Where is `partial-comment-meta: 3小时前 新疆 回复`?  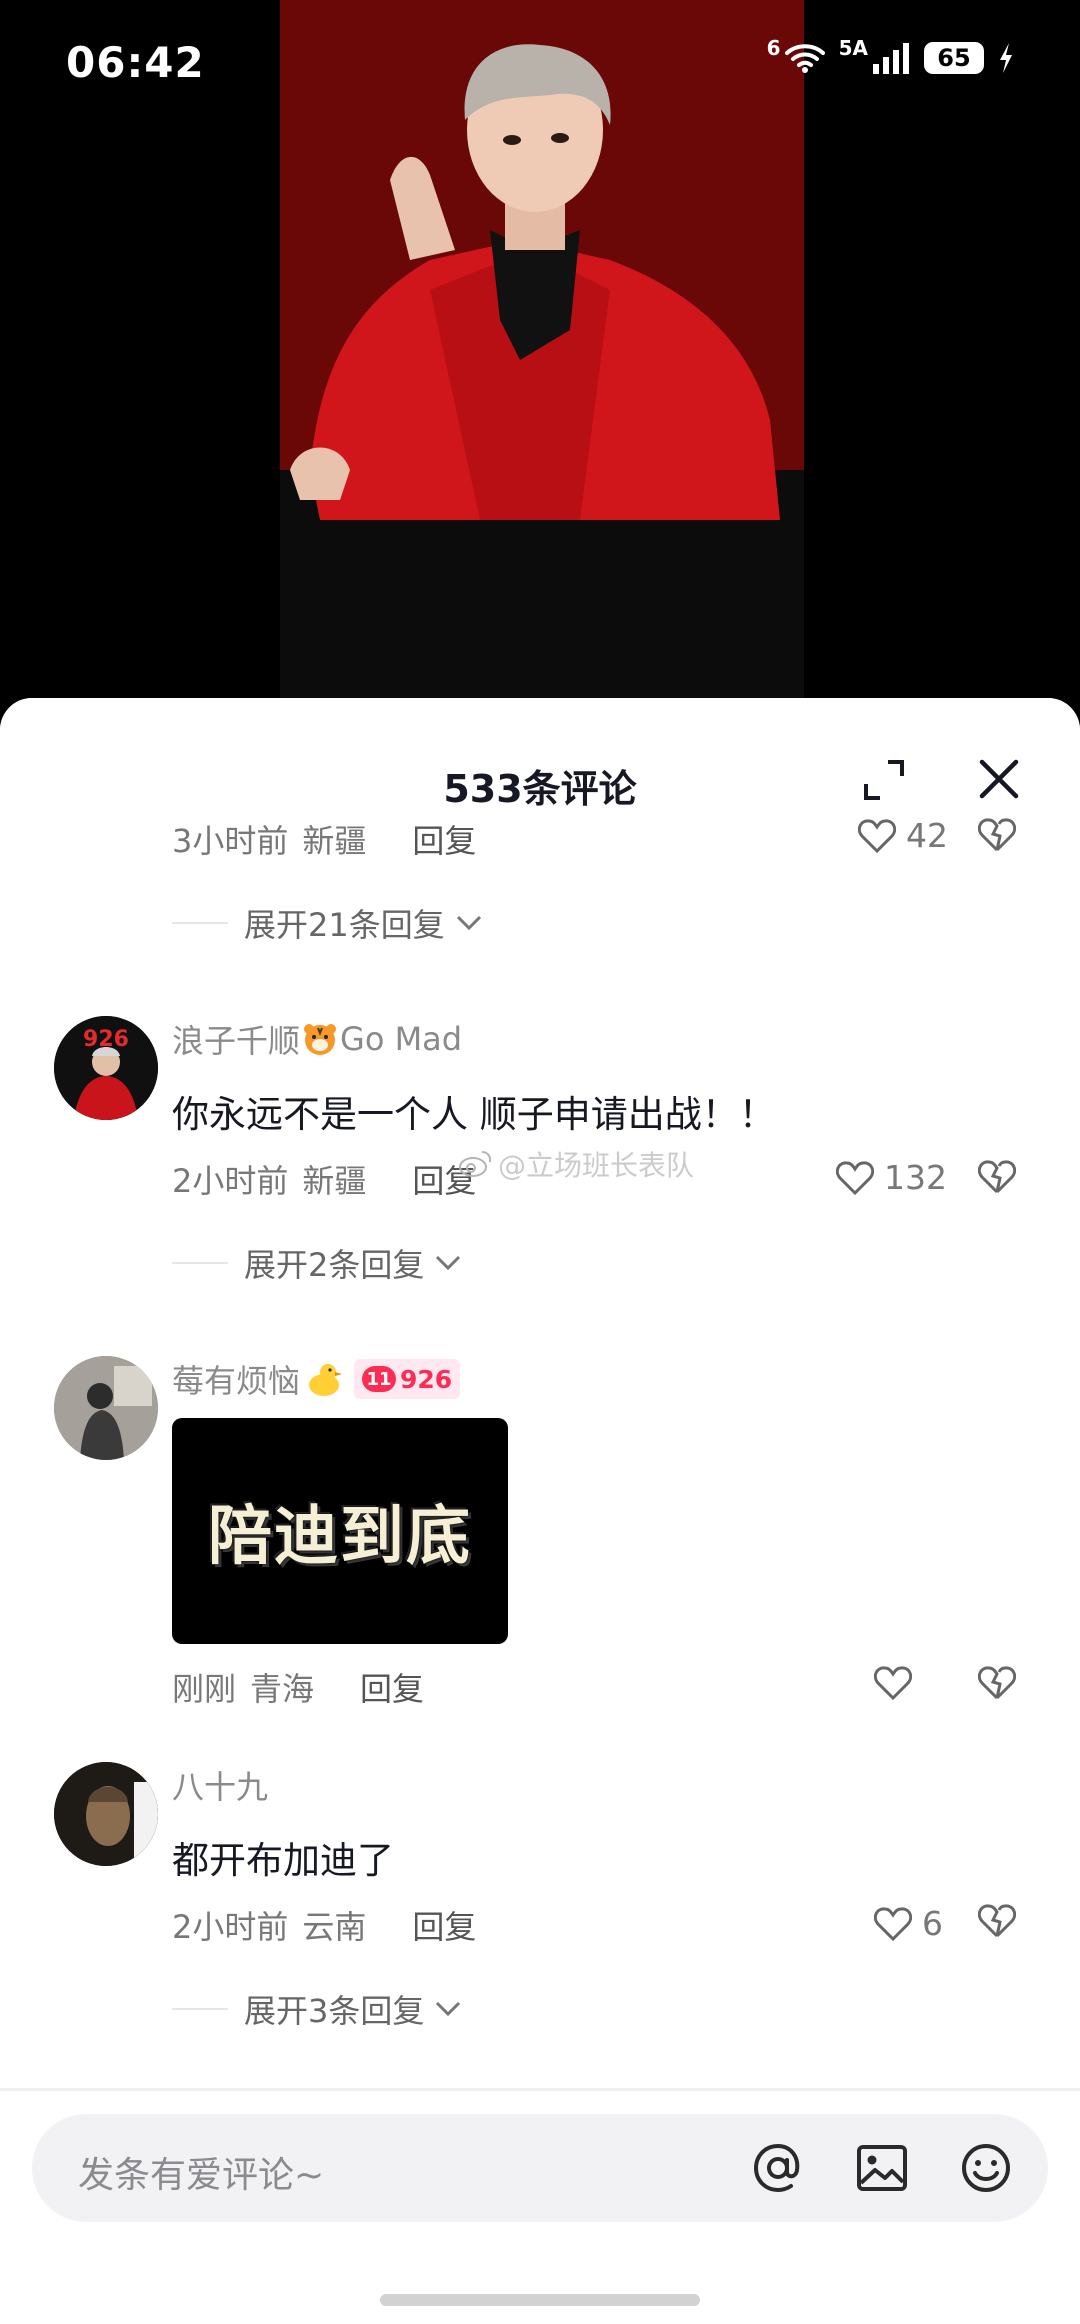
partial-comment-meta: 3小时前 新疆 回复 is located at coordinates (324, 839).